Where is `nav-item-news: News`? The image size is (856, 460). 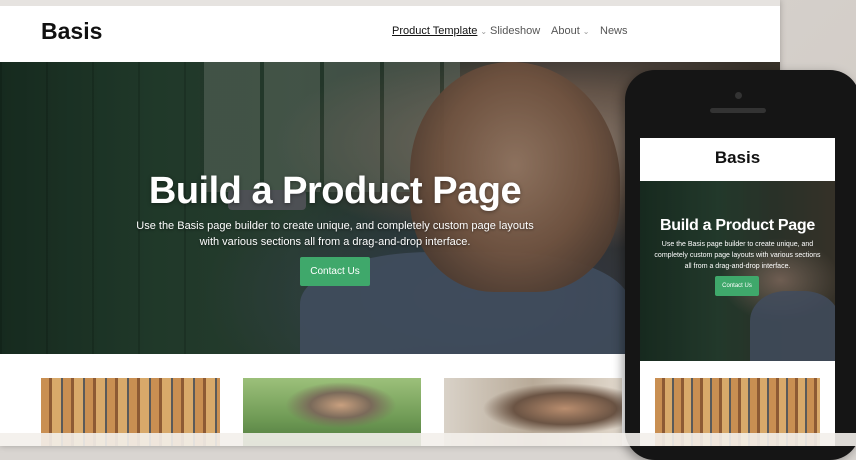 nav-item-news: News is located at coordinates (614, 31).